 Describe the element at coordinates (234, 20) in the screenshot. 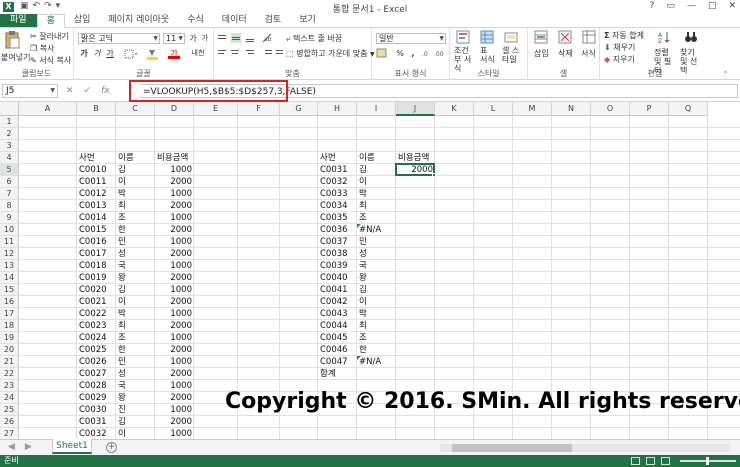

I see `tab-data: 데이터` at that location.